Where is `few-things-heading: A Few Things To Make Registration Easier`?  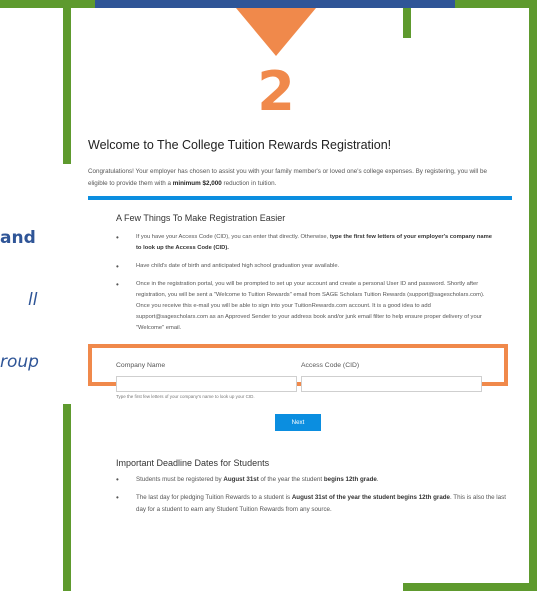
few-things-heading: A Few Things To Make Registration Easier is located at coordinates (201, 218).